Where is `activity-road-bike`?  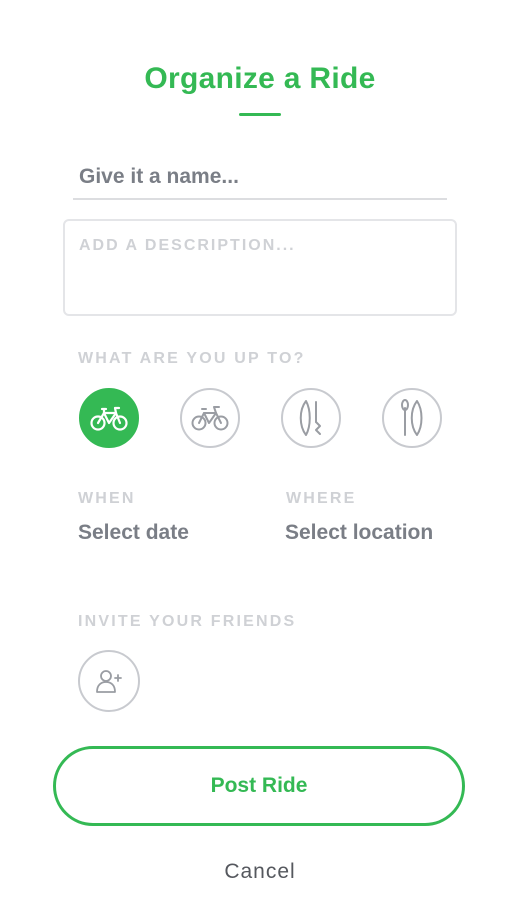
activity-road-bike is located at coordinates (109, 418).